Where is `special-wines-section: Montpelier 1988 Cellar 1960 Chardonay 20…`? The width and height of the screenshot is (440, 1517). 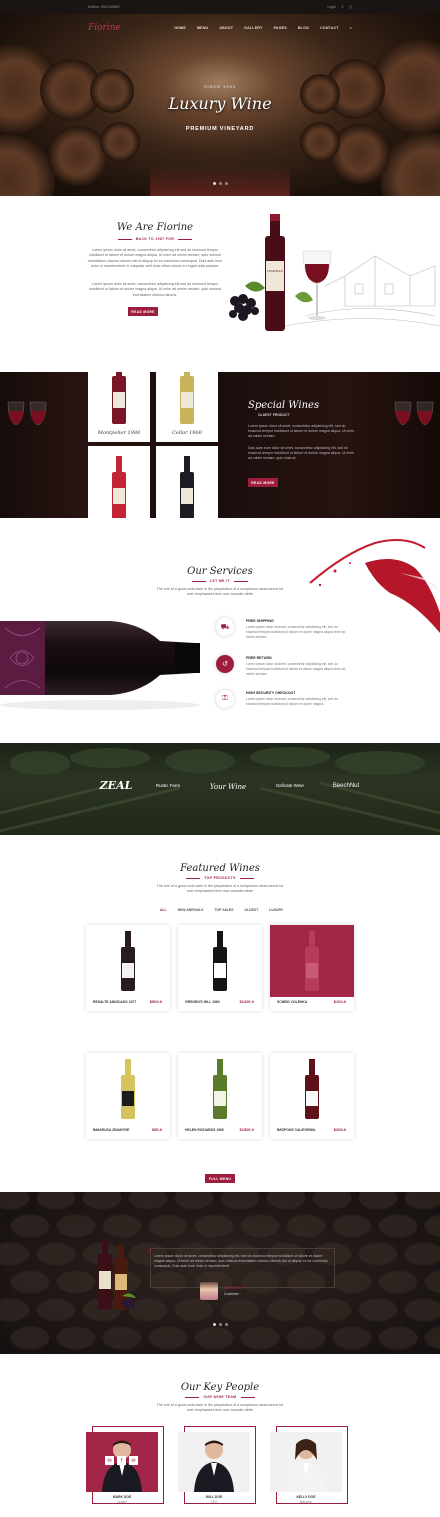
special-wines-section: Montpelier 1988 Cellar 1960 Chardonay 20… is located at coordinates (220, 445).